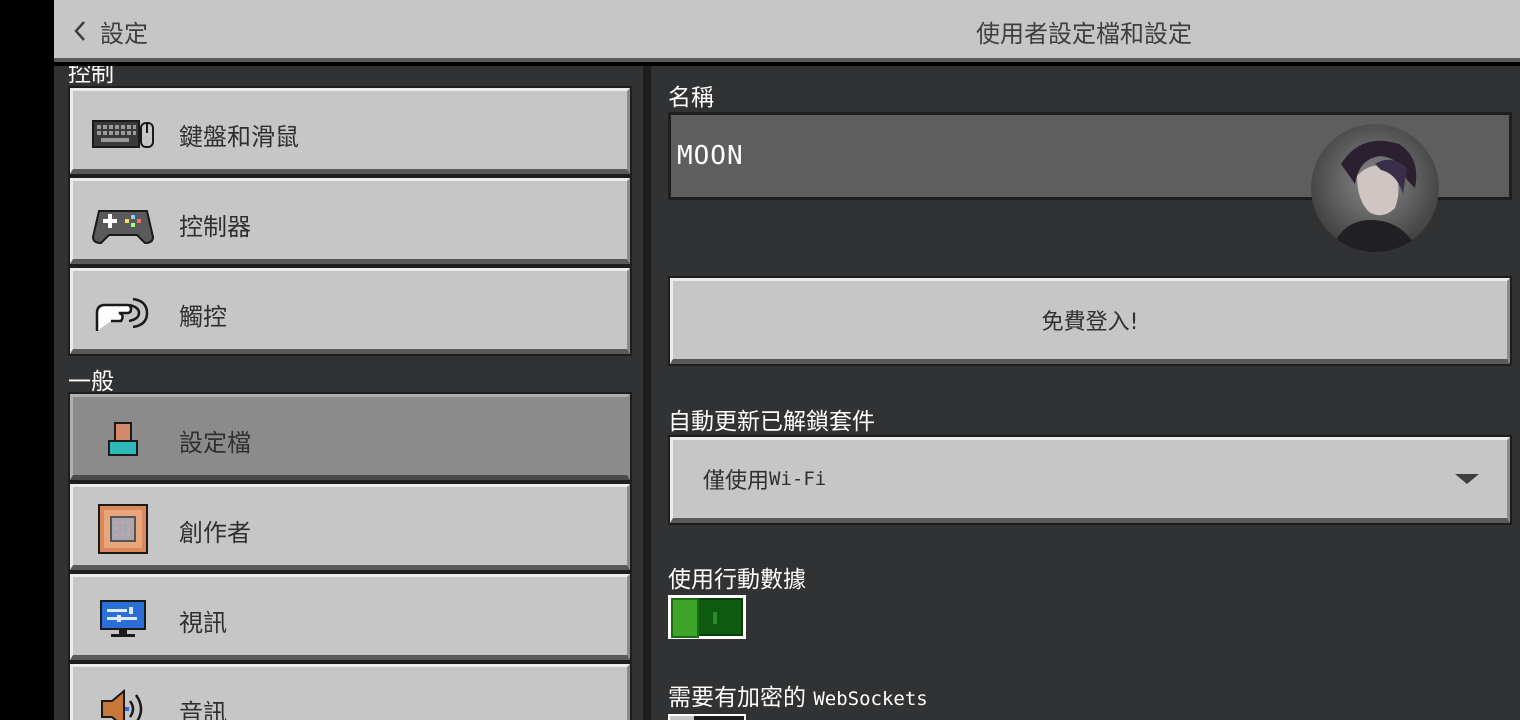 This screenshot has height=720, width=1520. I want to click on touch-hand-icon, so click(123, 313).